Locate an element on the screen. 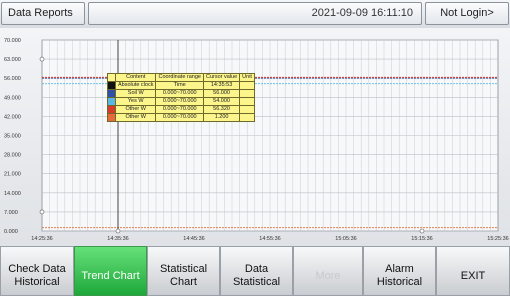 The image size is (510, 296). legend-content: Absolute clock is located at coordinates (135, 85).